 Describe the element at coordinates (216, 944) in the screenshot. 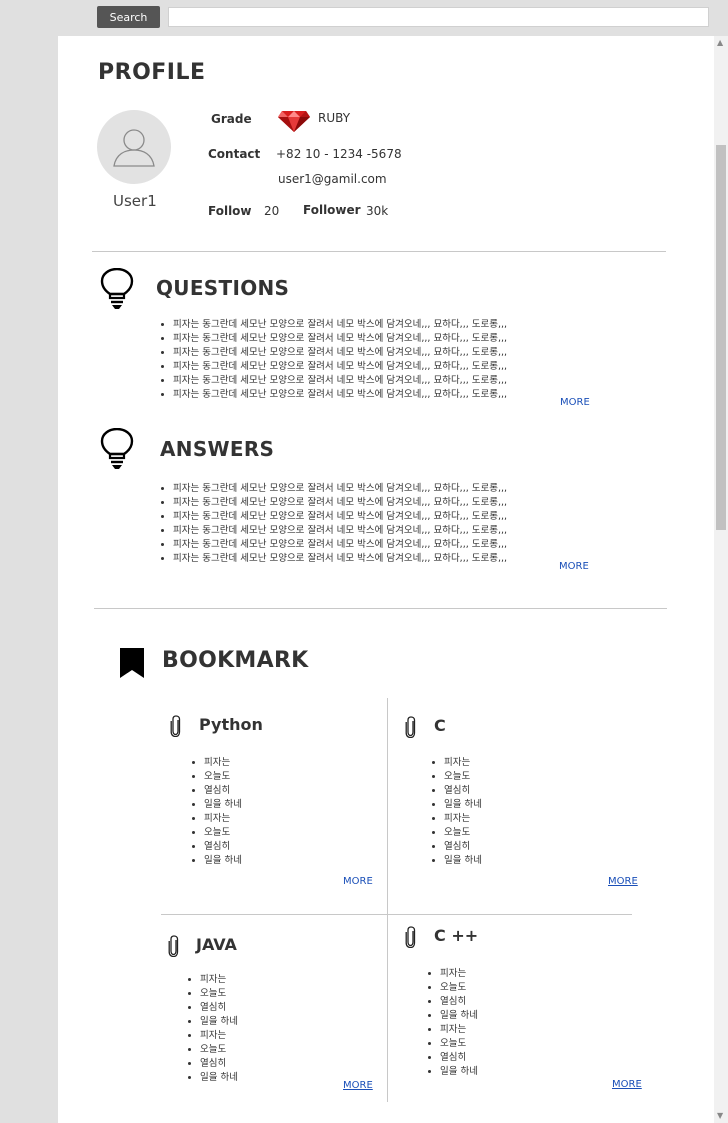

I see `bookmark-group-title: JAVA` at that location.